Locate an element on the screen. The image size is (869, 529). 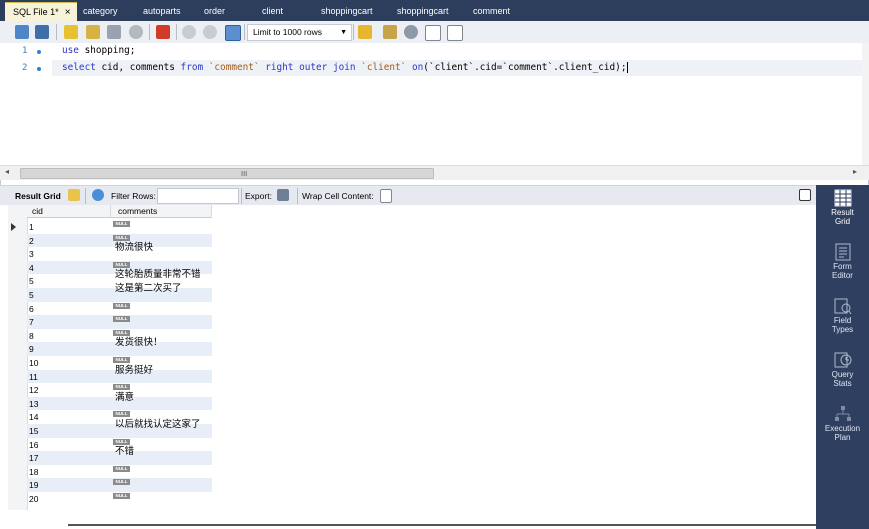
table-row: 5 这是第二次买了 is located at coordinates (119, 292).